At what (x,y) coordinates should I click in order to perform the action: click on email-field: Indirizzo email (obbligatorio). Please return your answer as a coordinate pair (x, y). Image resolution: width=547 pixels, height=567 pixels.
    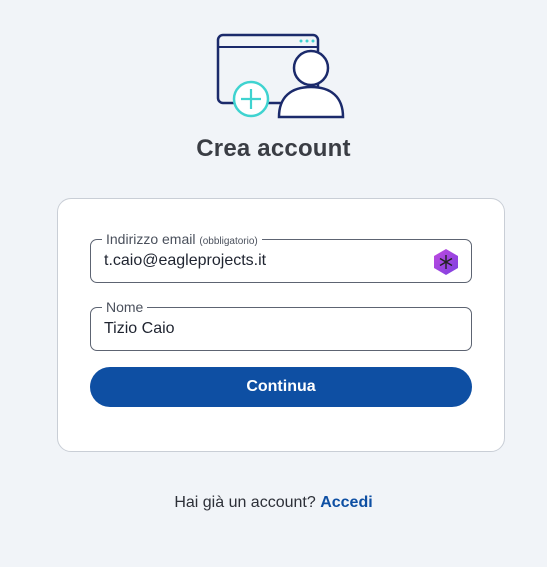
    Looking at the image, I should click on (281, 257).